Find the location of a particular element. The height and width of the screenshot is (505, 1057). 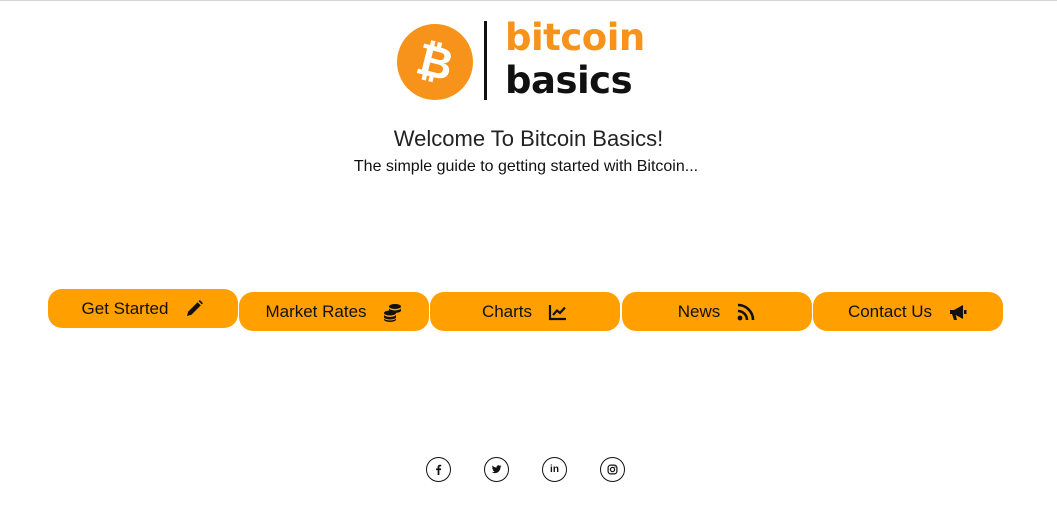

bitcoin-coin-icon: ₿ is located at coordinates (435, 62).